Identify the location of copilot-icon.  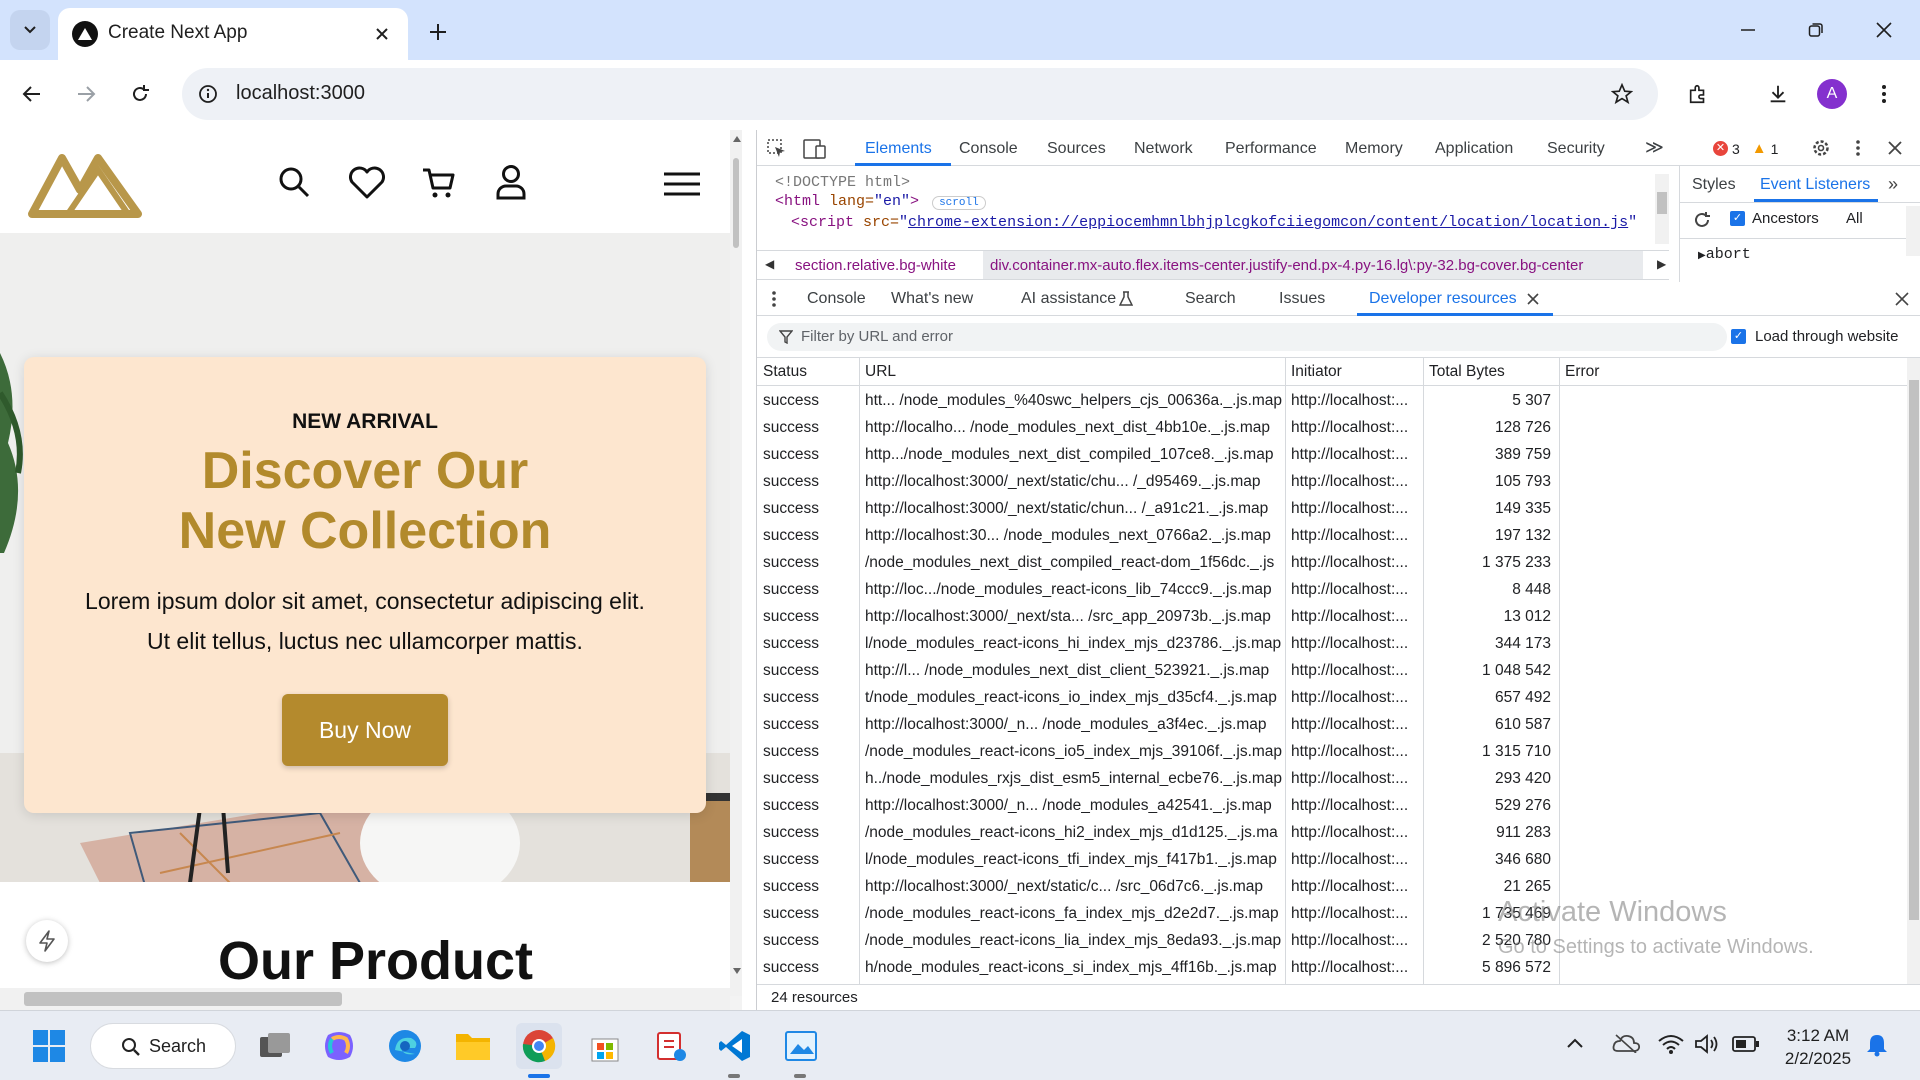
(339, 1046).